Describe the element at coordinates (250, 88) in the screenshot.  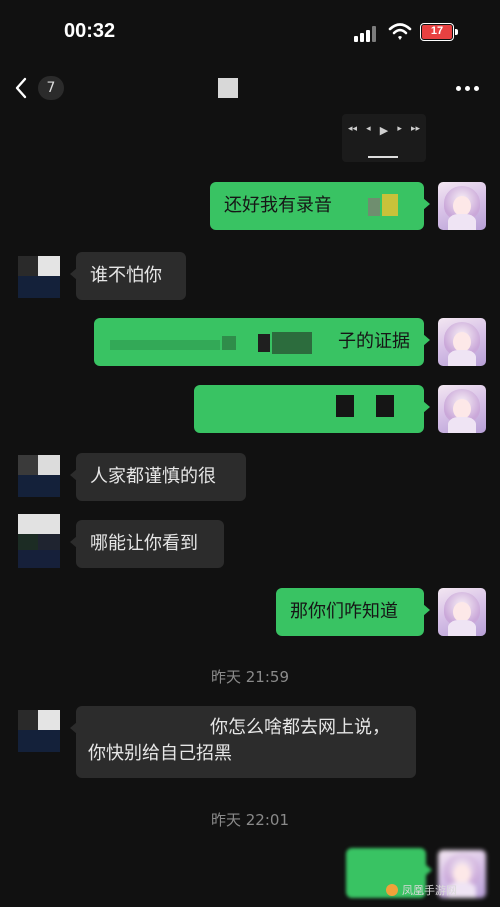
I see `chat-nav-bar: 7` at that location.